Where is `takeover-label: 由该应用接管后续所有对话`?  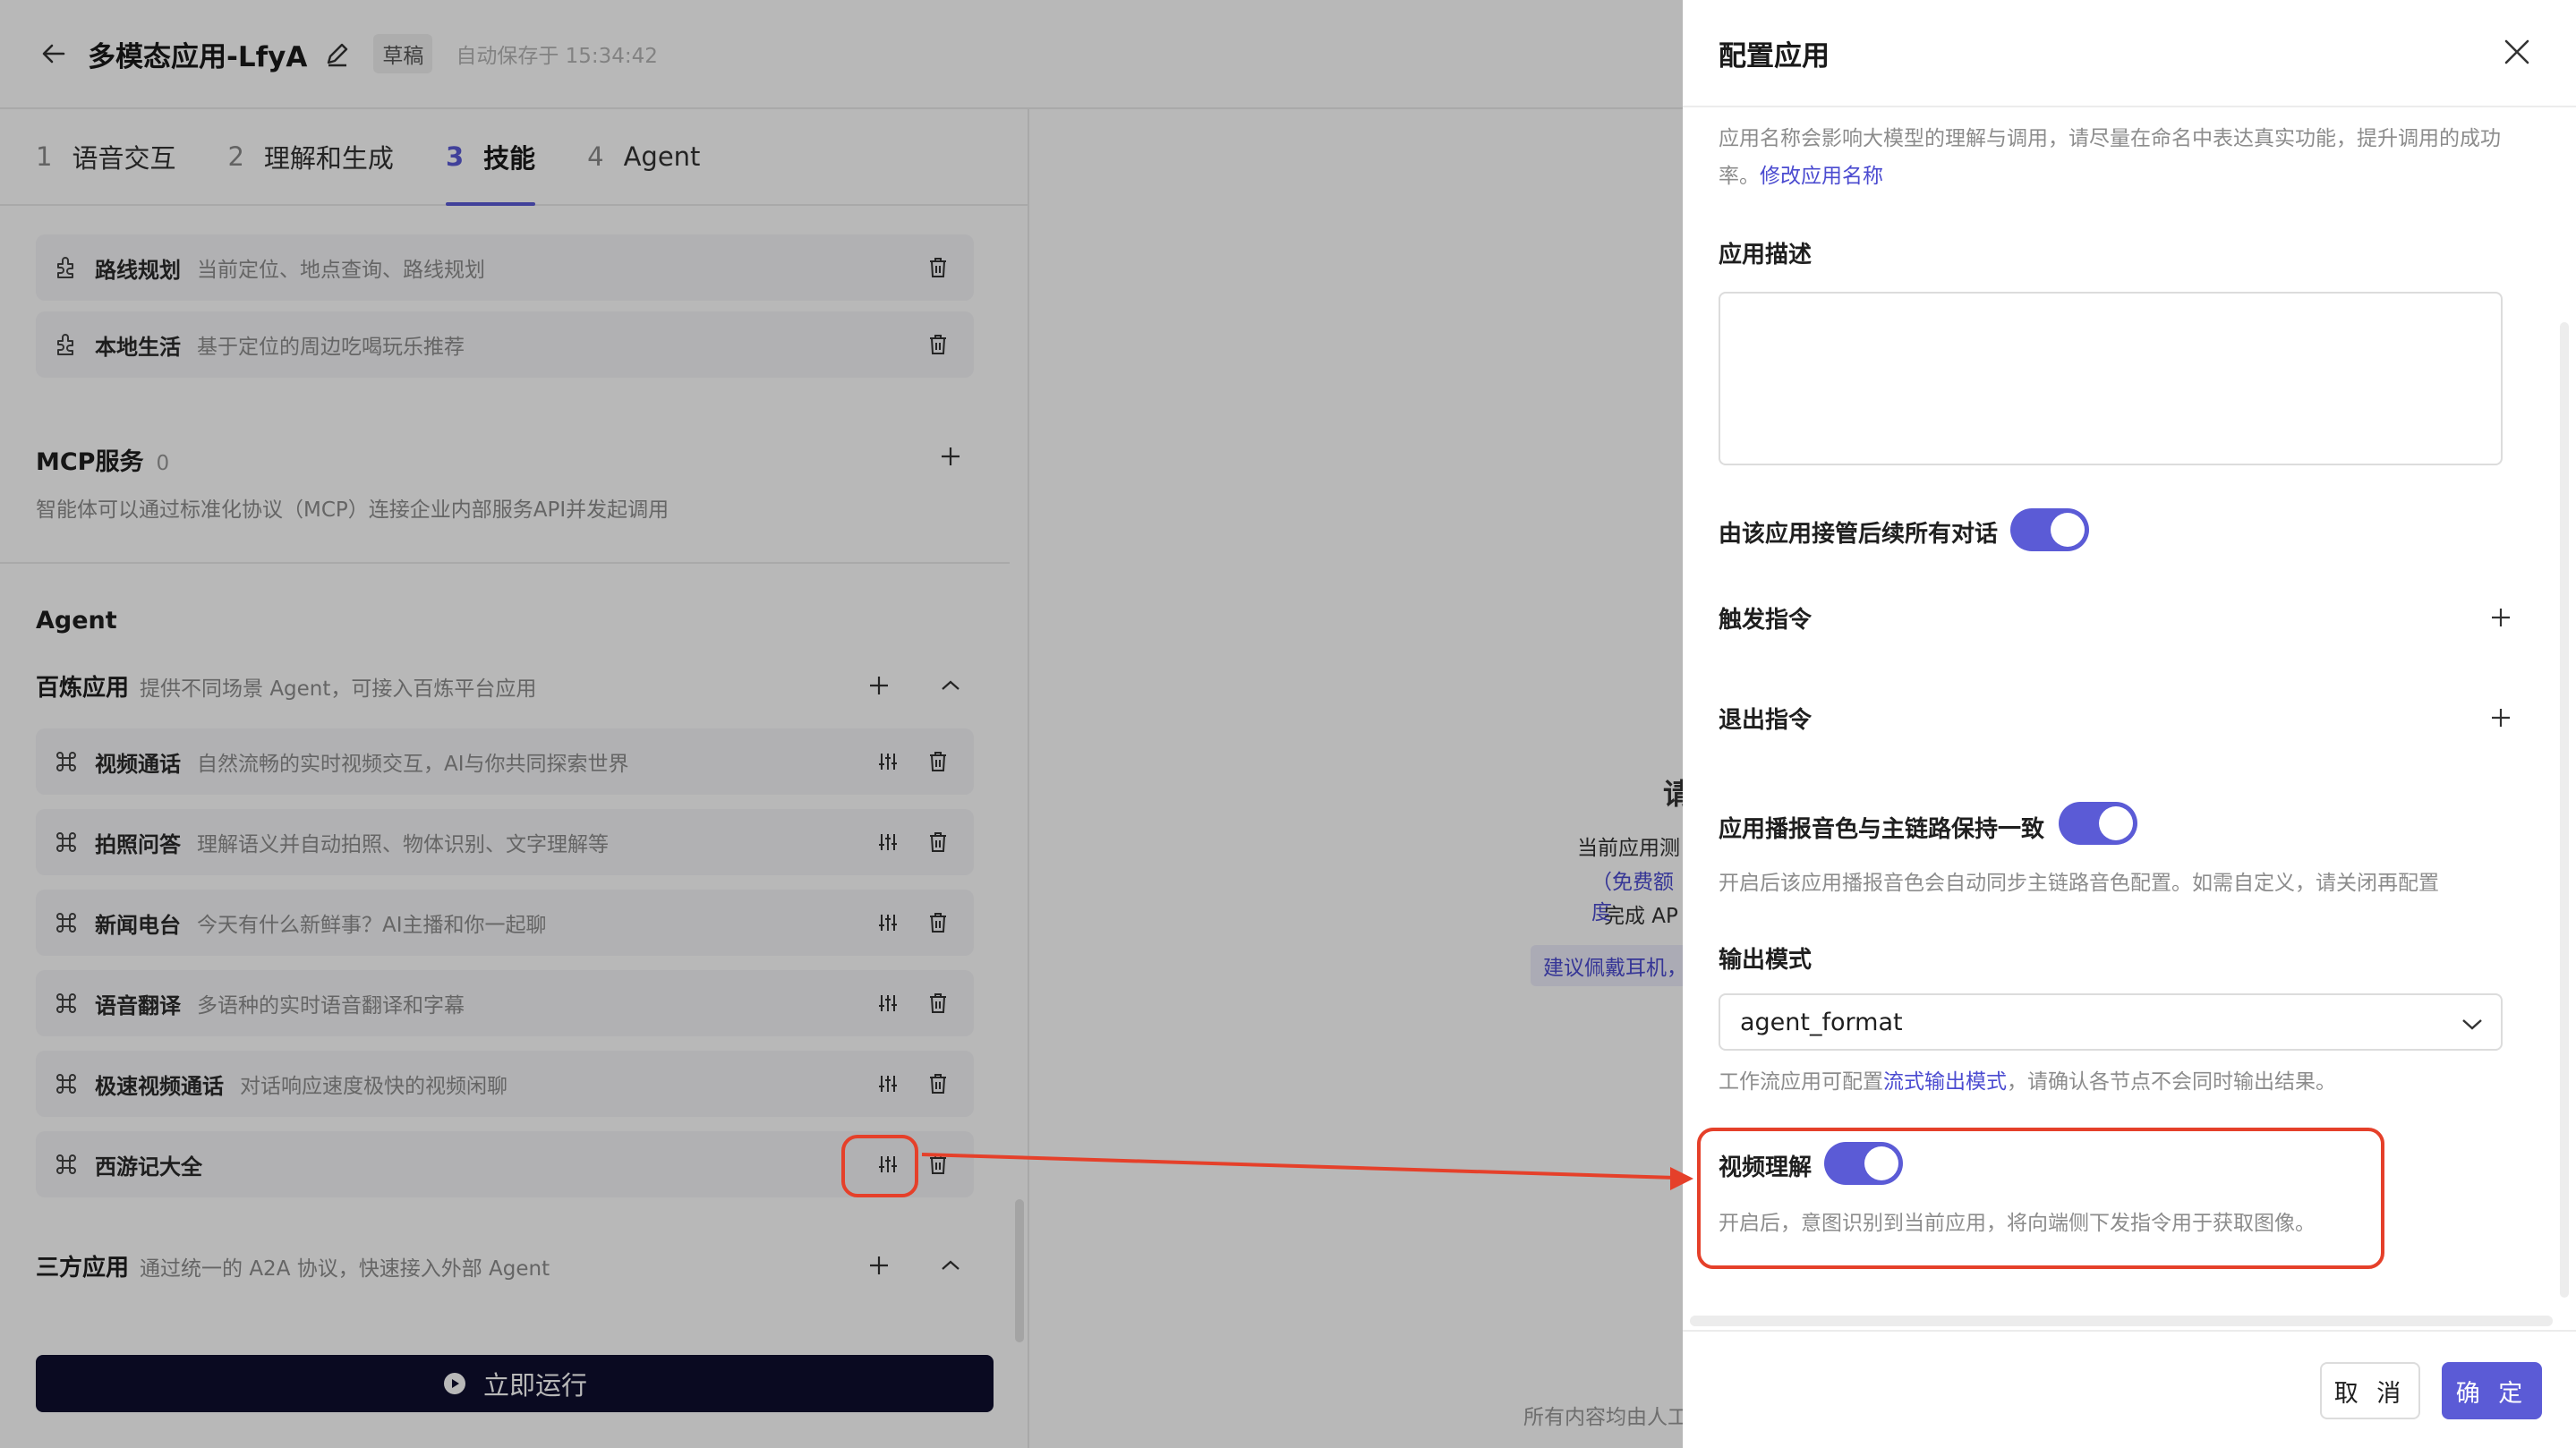 takeover-label: 由该应用接管后续所有对话 is located at coordinates (1859, 534).